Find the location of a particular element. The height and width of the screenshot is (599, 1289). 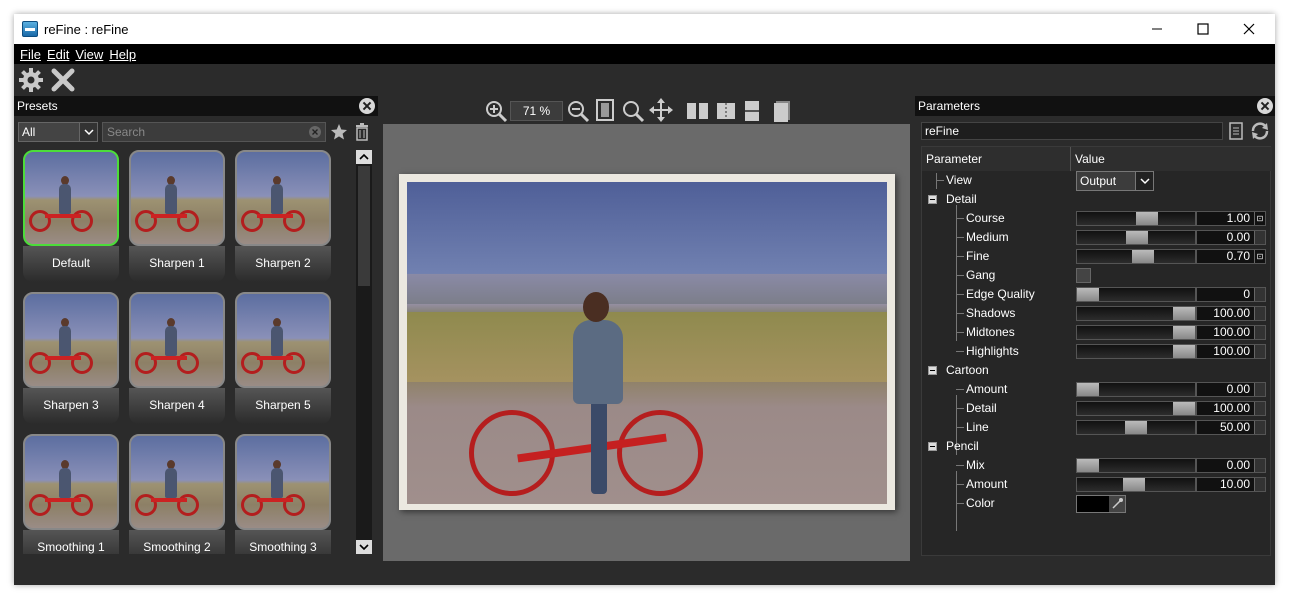

trash-icon is located at coordinates (362, 132).